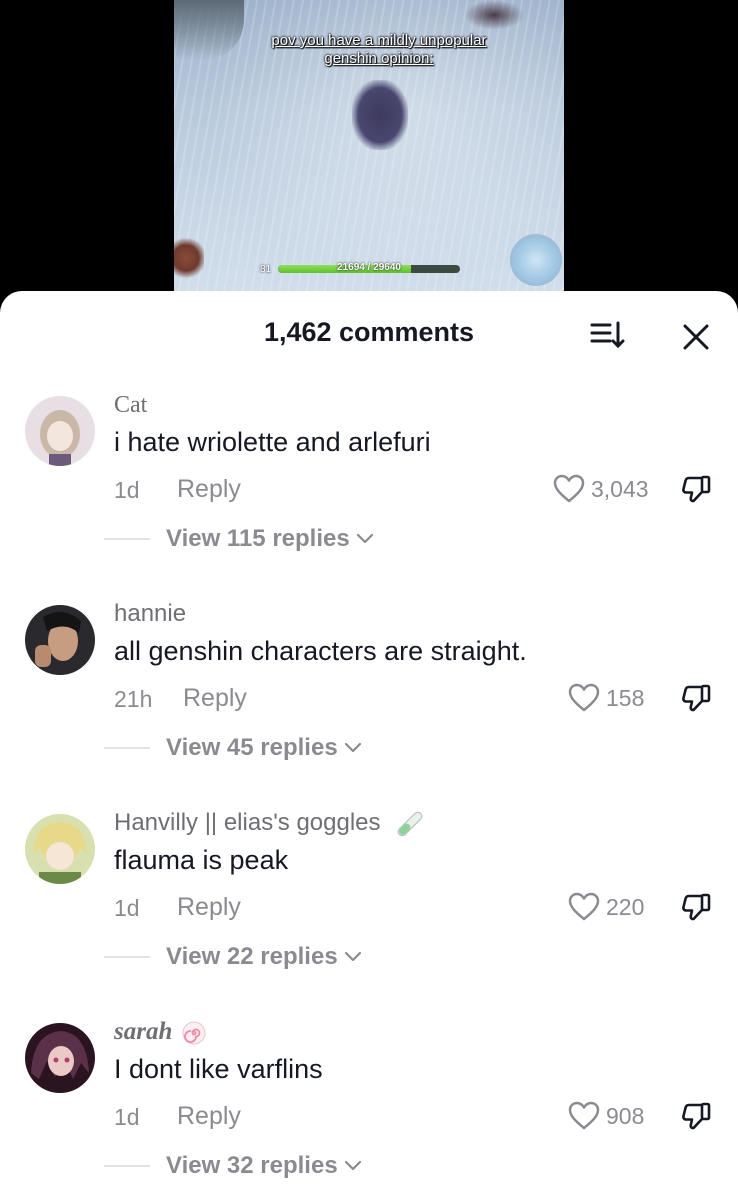 The width and height of the screenshot is (738, 1199). I want to click on like-button: 3,043, so click(601, 489).